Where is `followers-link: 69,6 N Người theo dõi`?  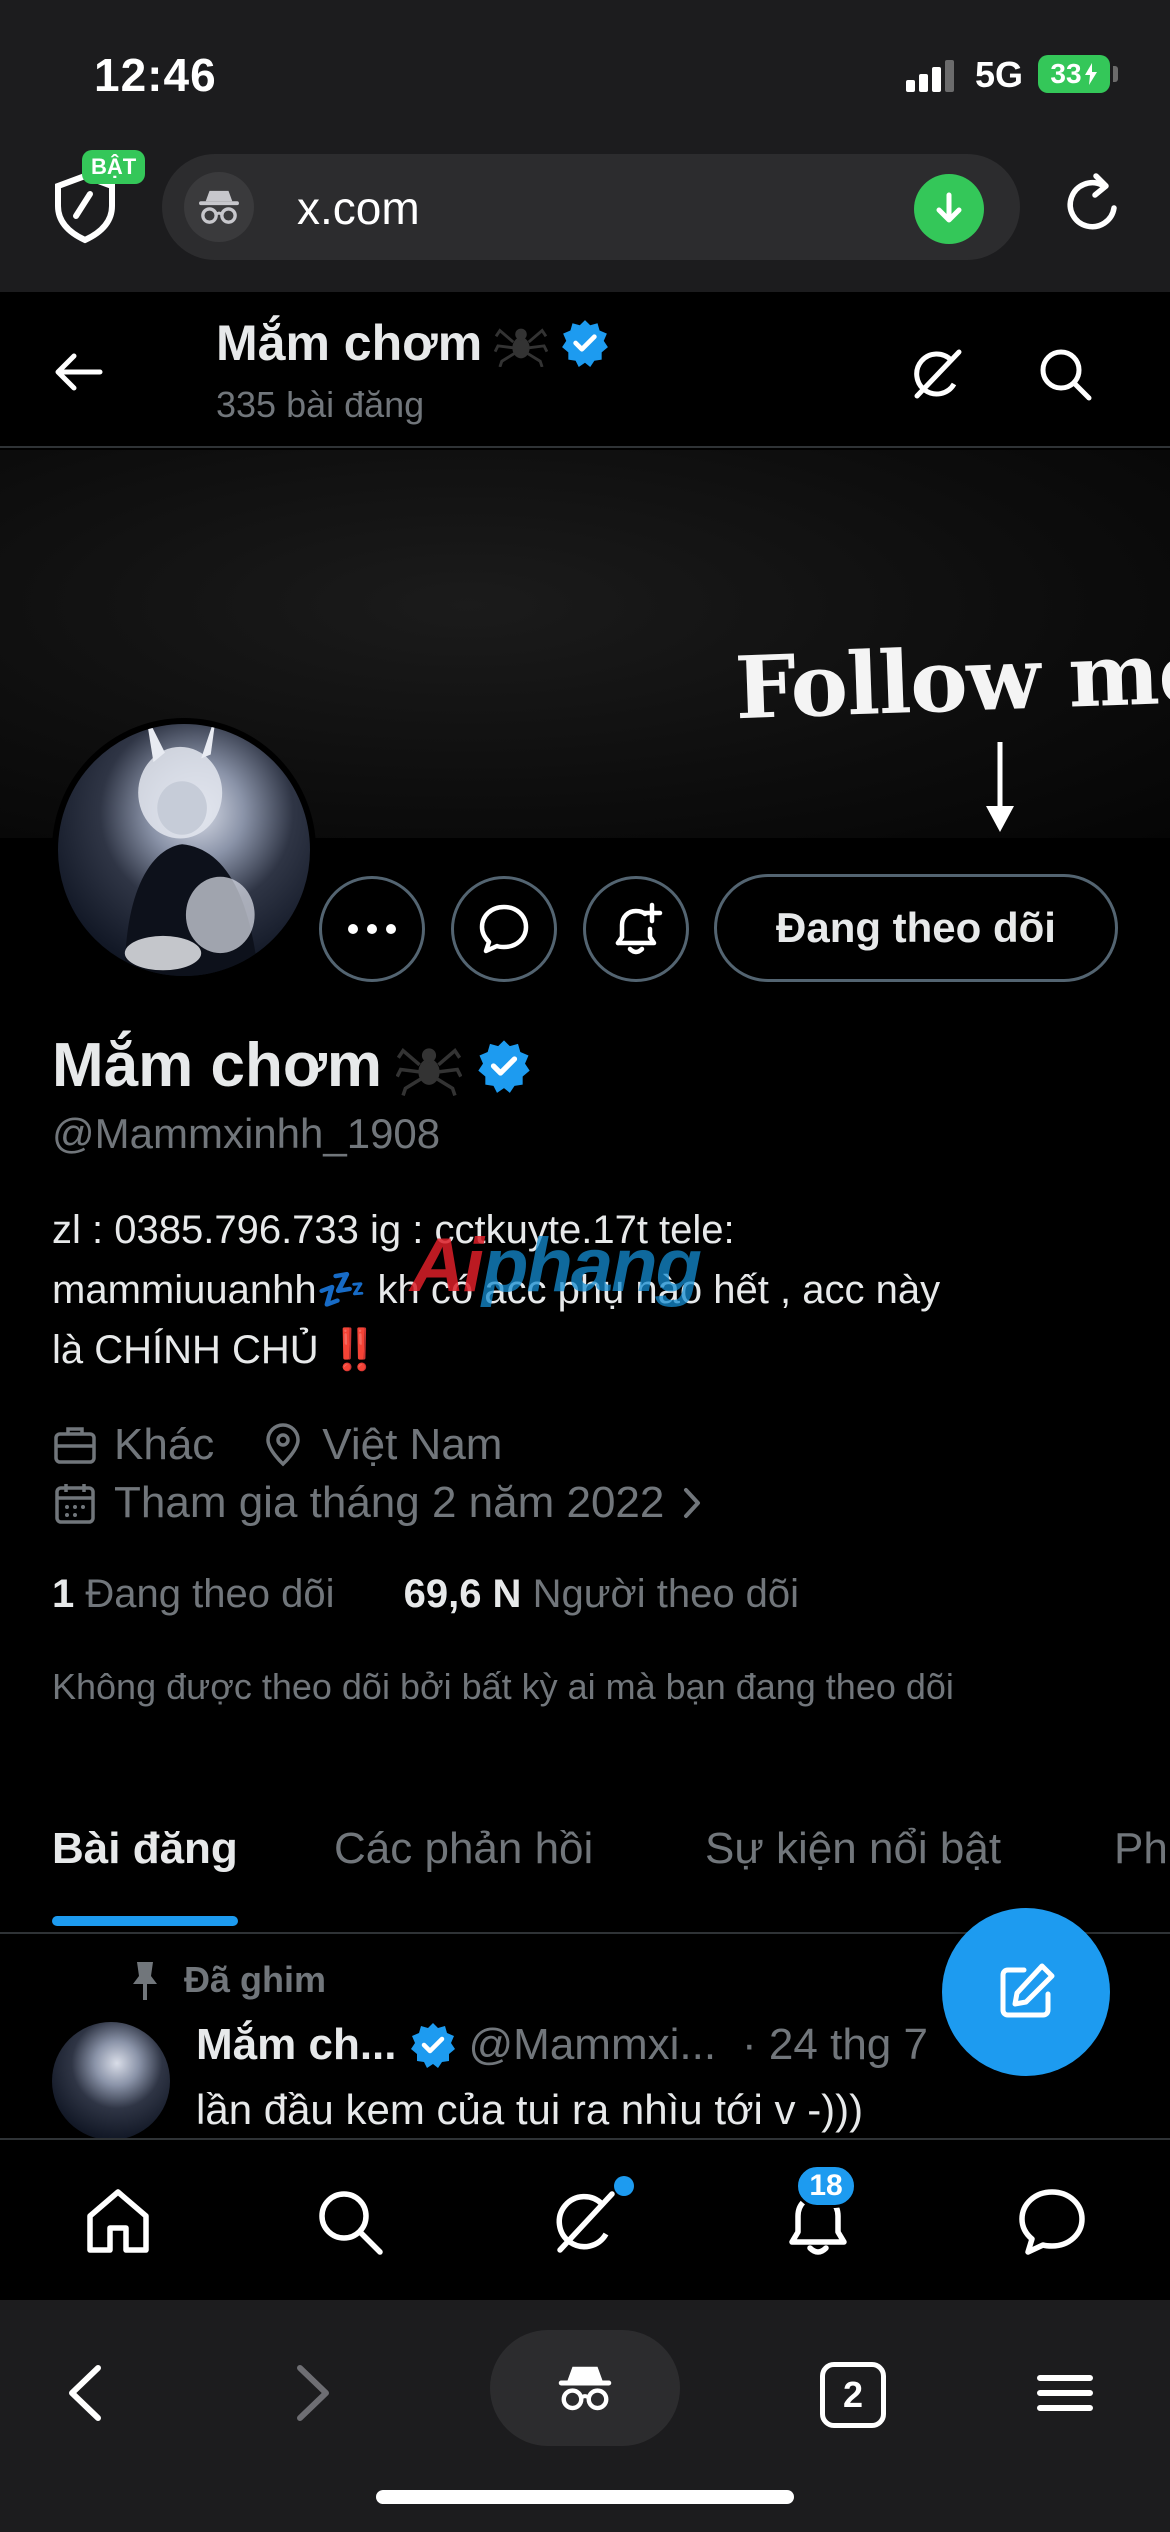 followers-link: 69,6 N Người theo dõi is located at coordinates (601, 1594).